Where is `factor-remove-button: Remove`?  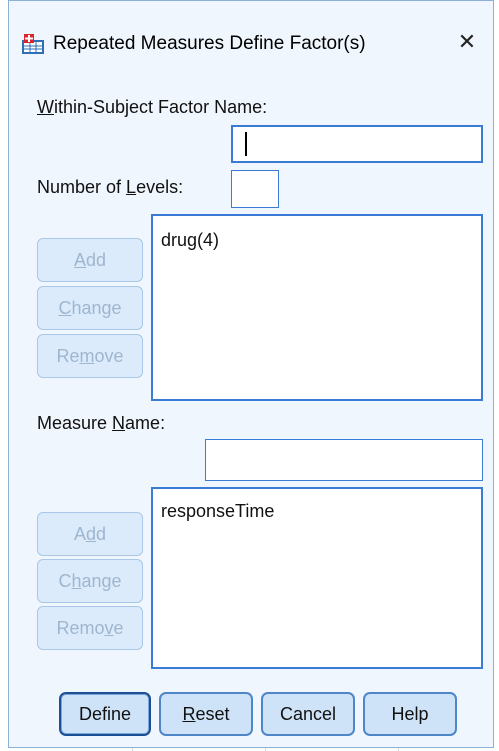
factor-remove-button: Remove is located at coordinates (90, 356).